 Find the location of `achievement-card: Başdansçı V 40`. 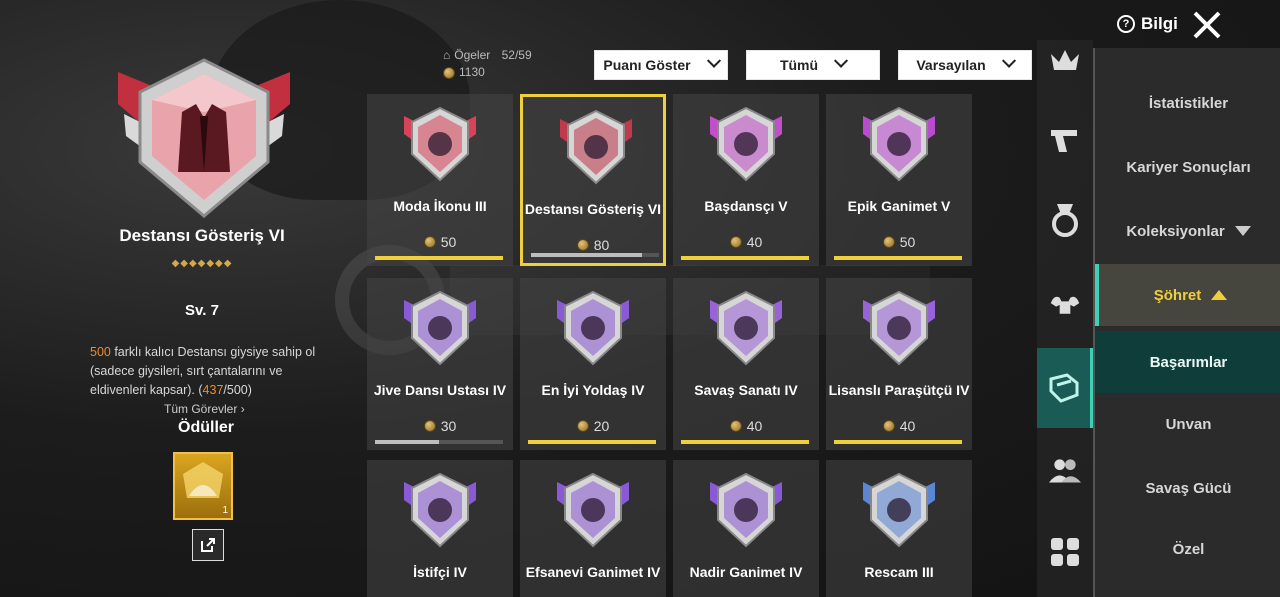

achievement-card: Başdansçı V 40 is located at coordinates (746, 180).